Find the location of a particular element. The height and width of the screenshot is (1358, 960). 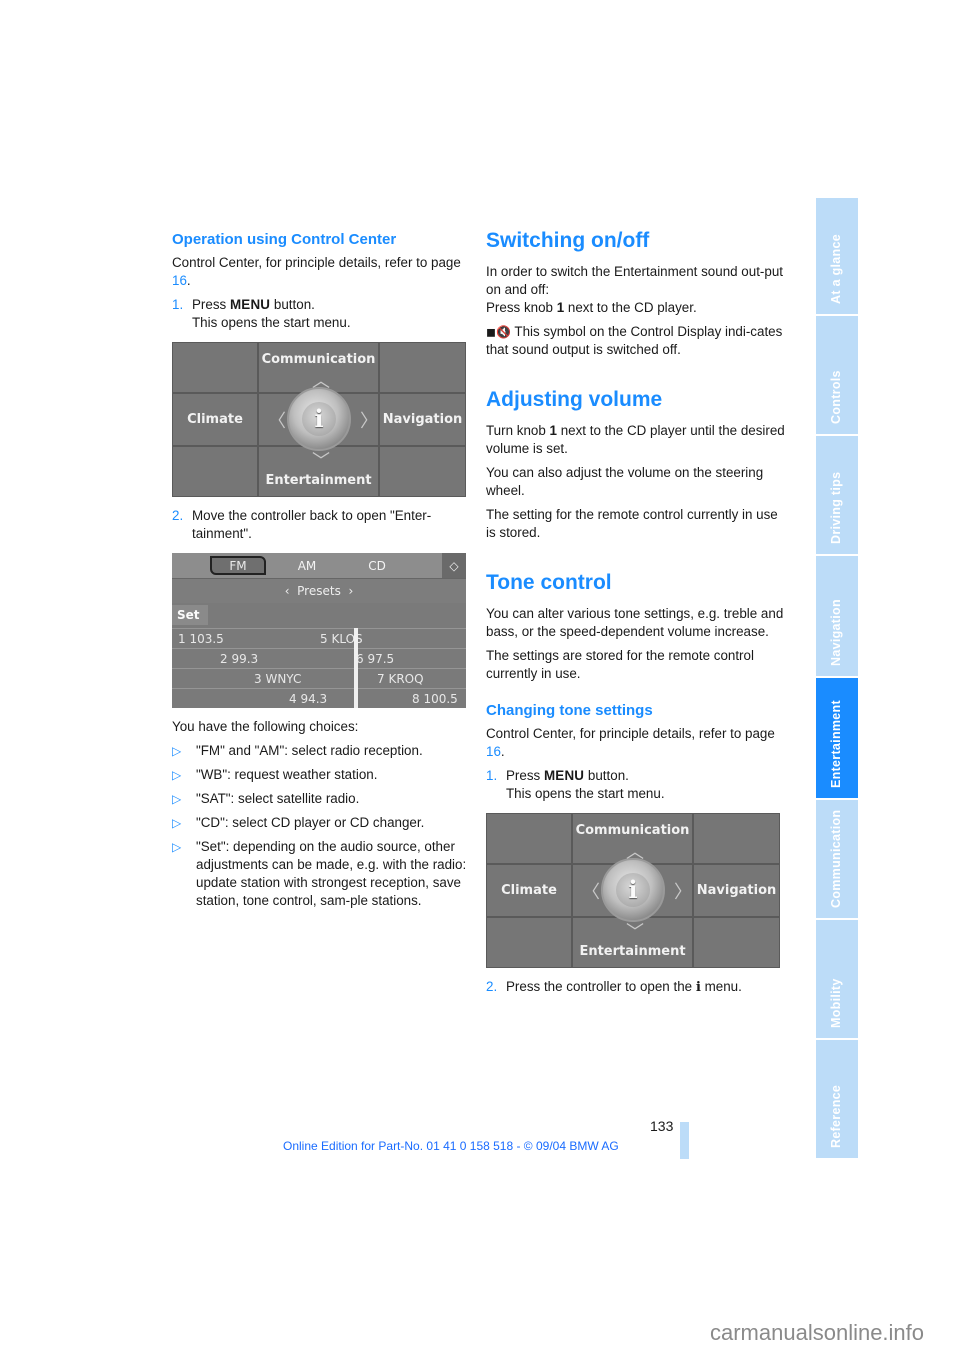

sound-off-icon: ◼🔇 is located at coordinates (498, 332).